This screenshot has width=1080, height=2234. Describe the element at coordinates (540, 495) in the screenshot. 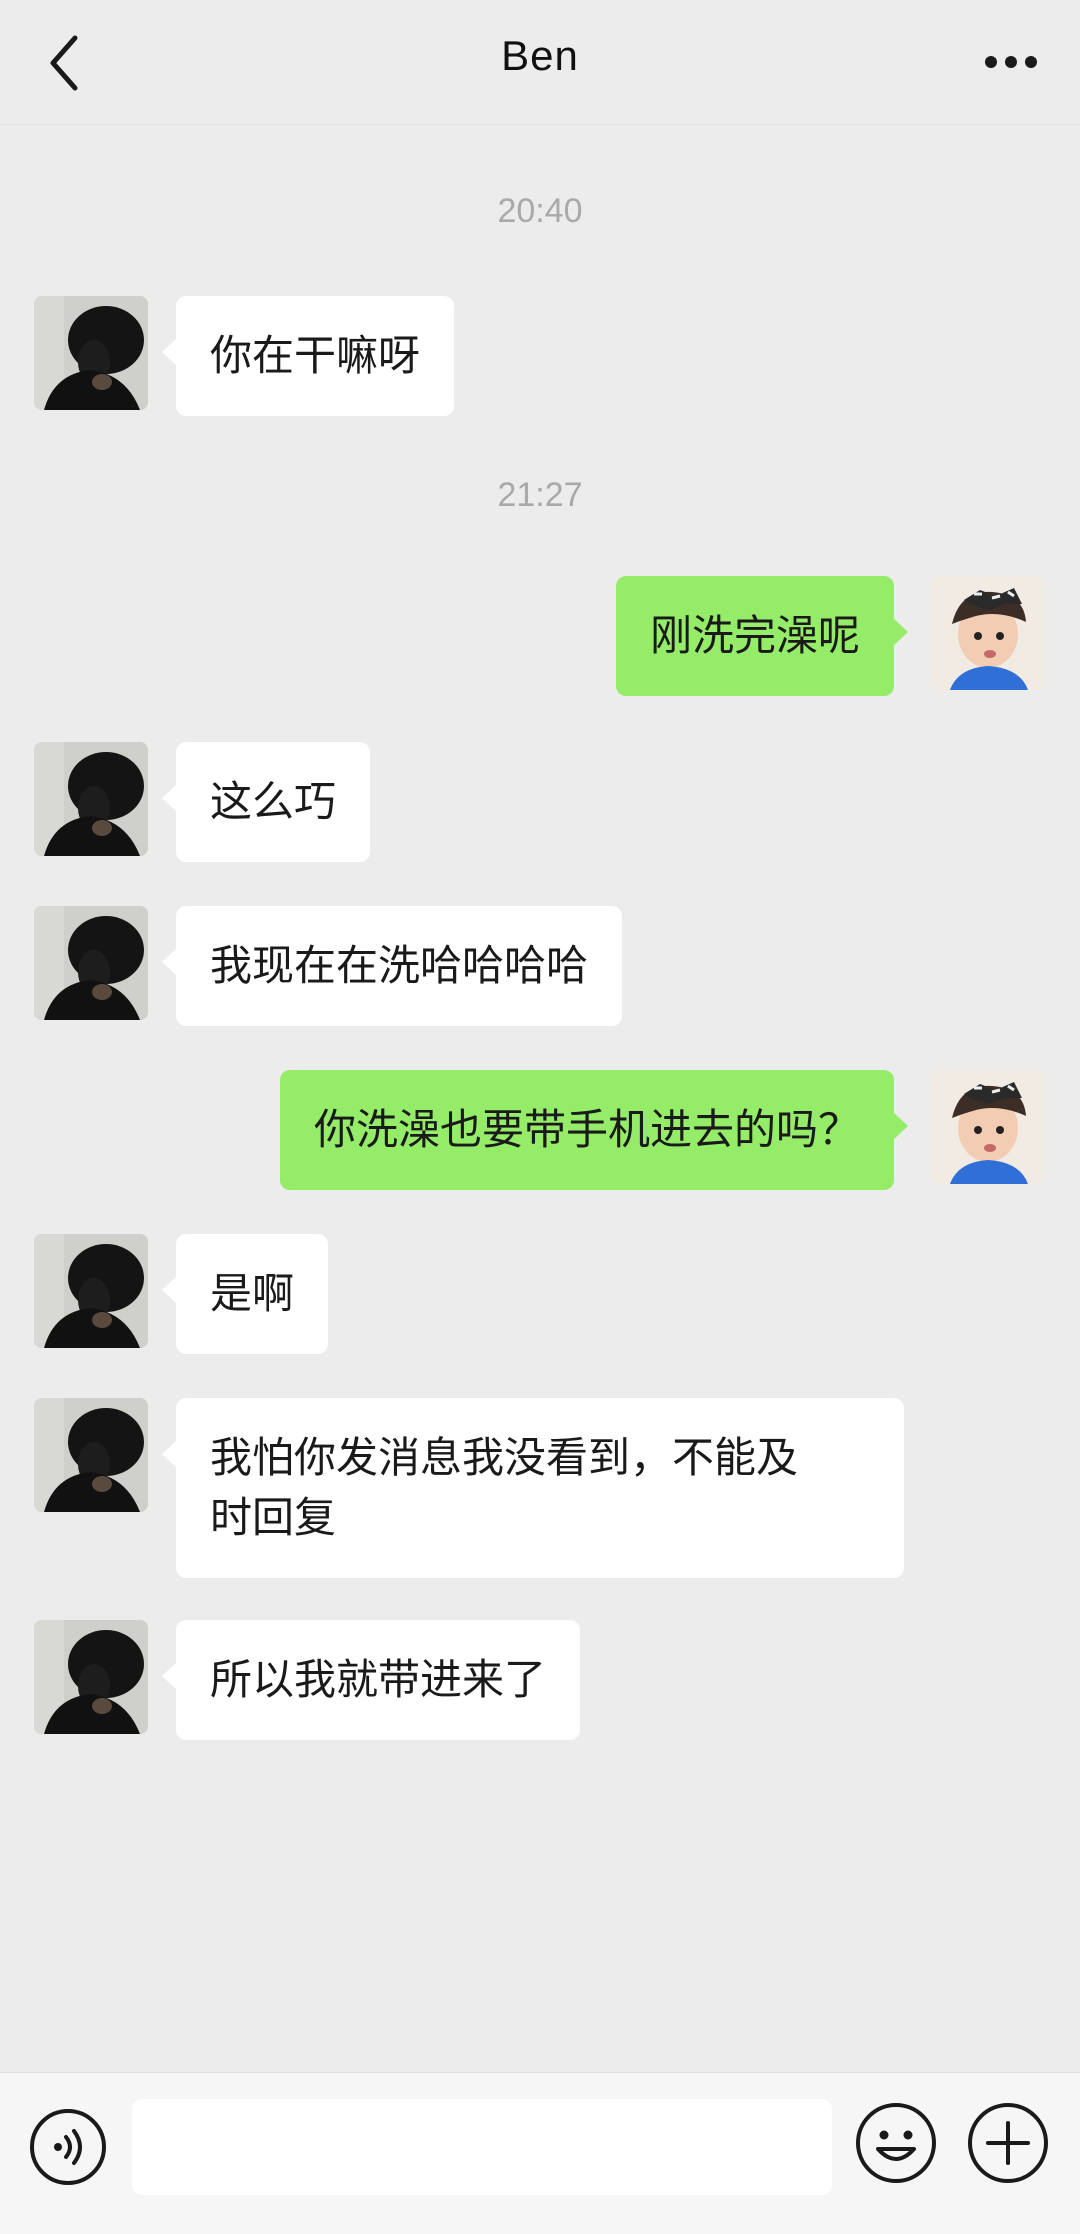

I see `timestamp: 21:27` at that location.